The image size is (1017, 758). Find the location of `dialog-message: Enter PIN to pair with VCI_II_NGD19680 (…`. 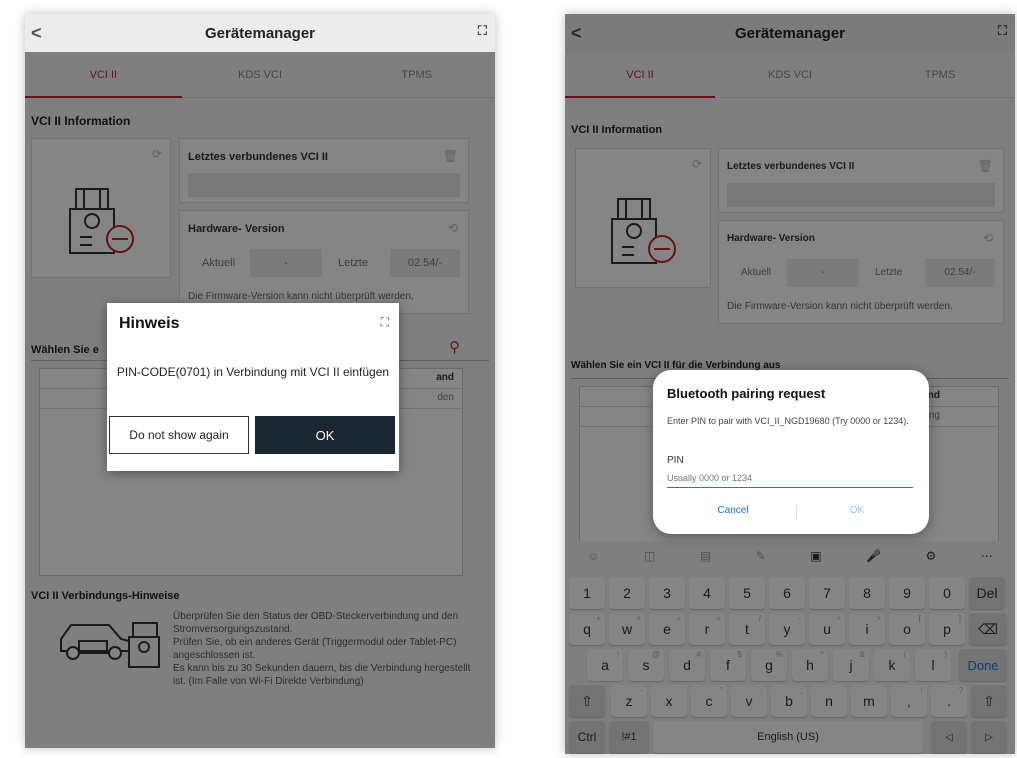

dialog-message: Enter PIN to pair with VCI_II_NGD19680 (… is located at coordinates (788, 421).